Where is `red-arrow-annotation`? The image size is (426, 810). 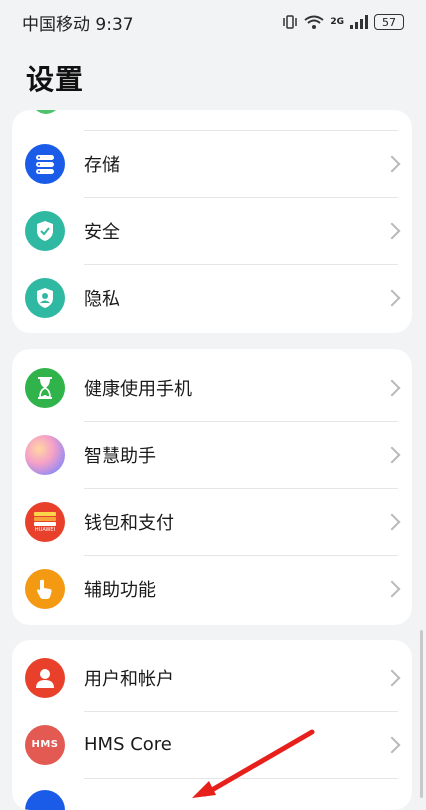 red-arrow-annotation is located at coordinates (253, 763).